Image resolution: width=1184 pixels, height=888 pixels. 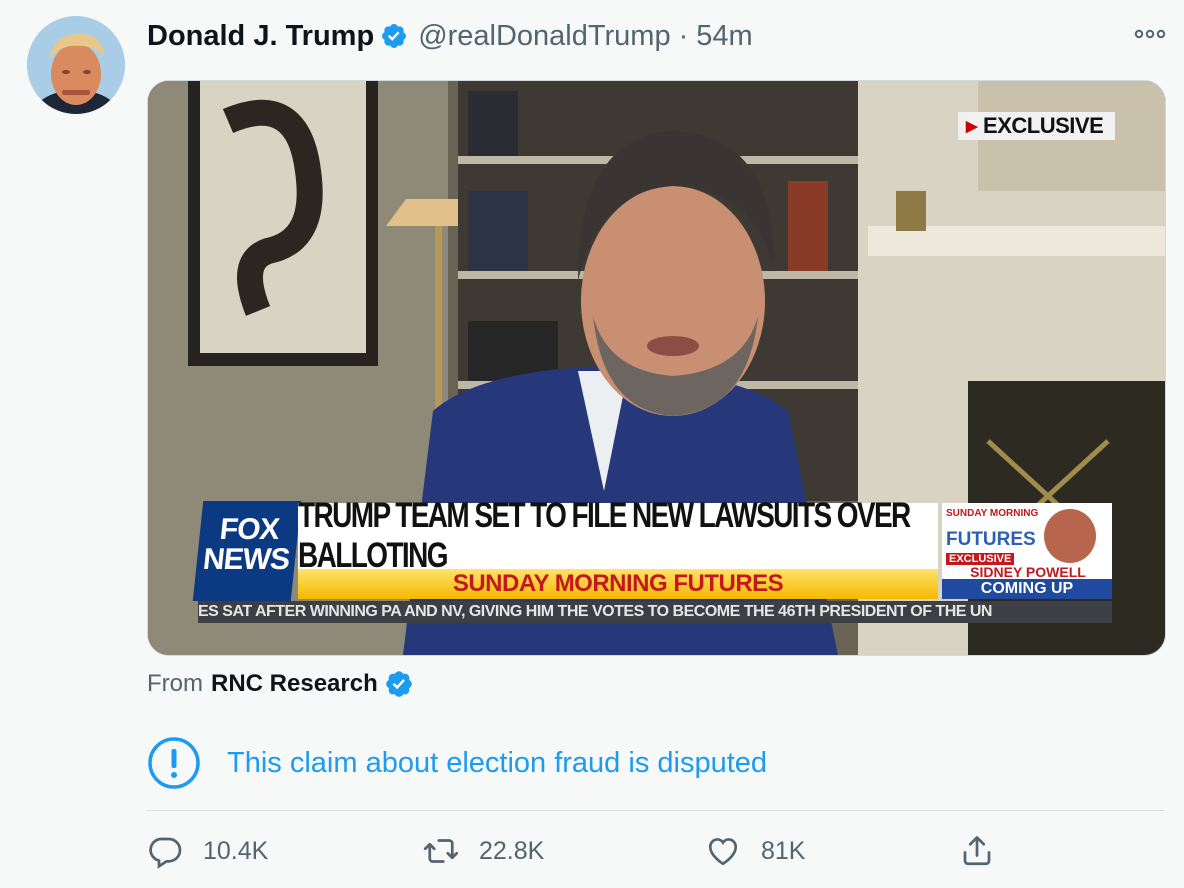 I want to click on author-name: Donald J. Trump, so click(x=260, y=36).